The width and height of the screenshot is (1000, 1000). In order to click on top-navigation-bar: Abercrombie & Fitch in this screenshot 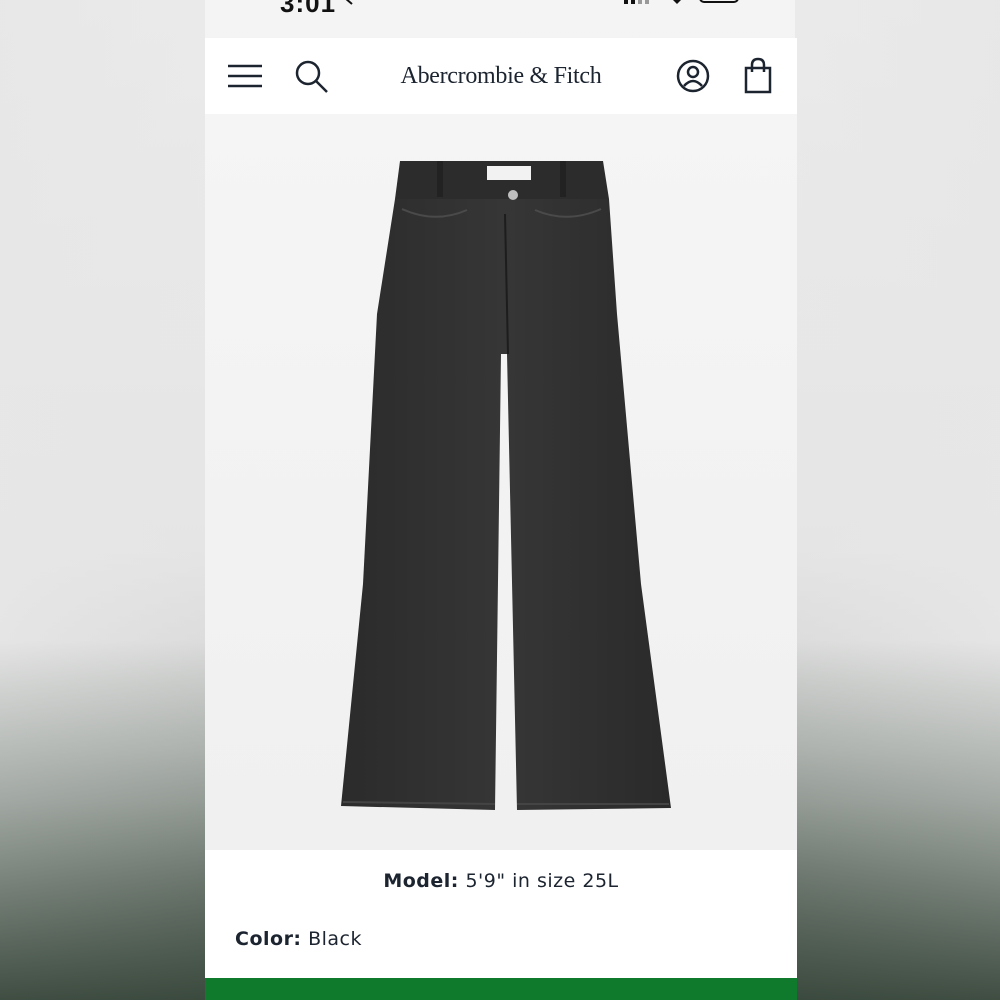, I will do `click(501, 76)`.